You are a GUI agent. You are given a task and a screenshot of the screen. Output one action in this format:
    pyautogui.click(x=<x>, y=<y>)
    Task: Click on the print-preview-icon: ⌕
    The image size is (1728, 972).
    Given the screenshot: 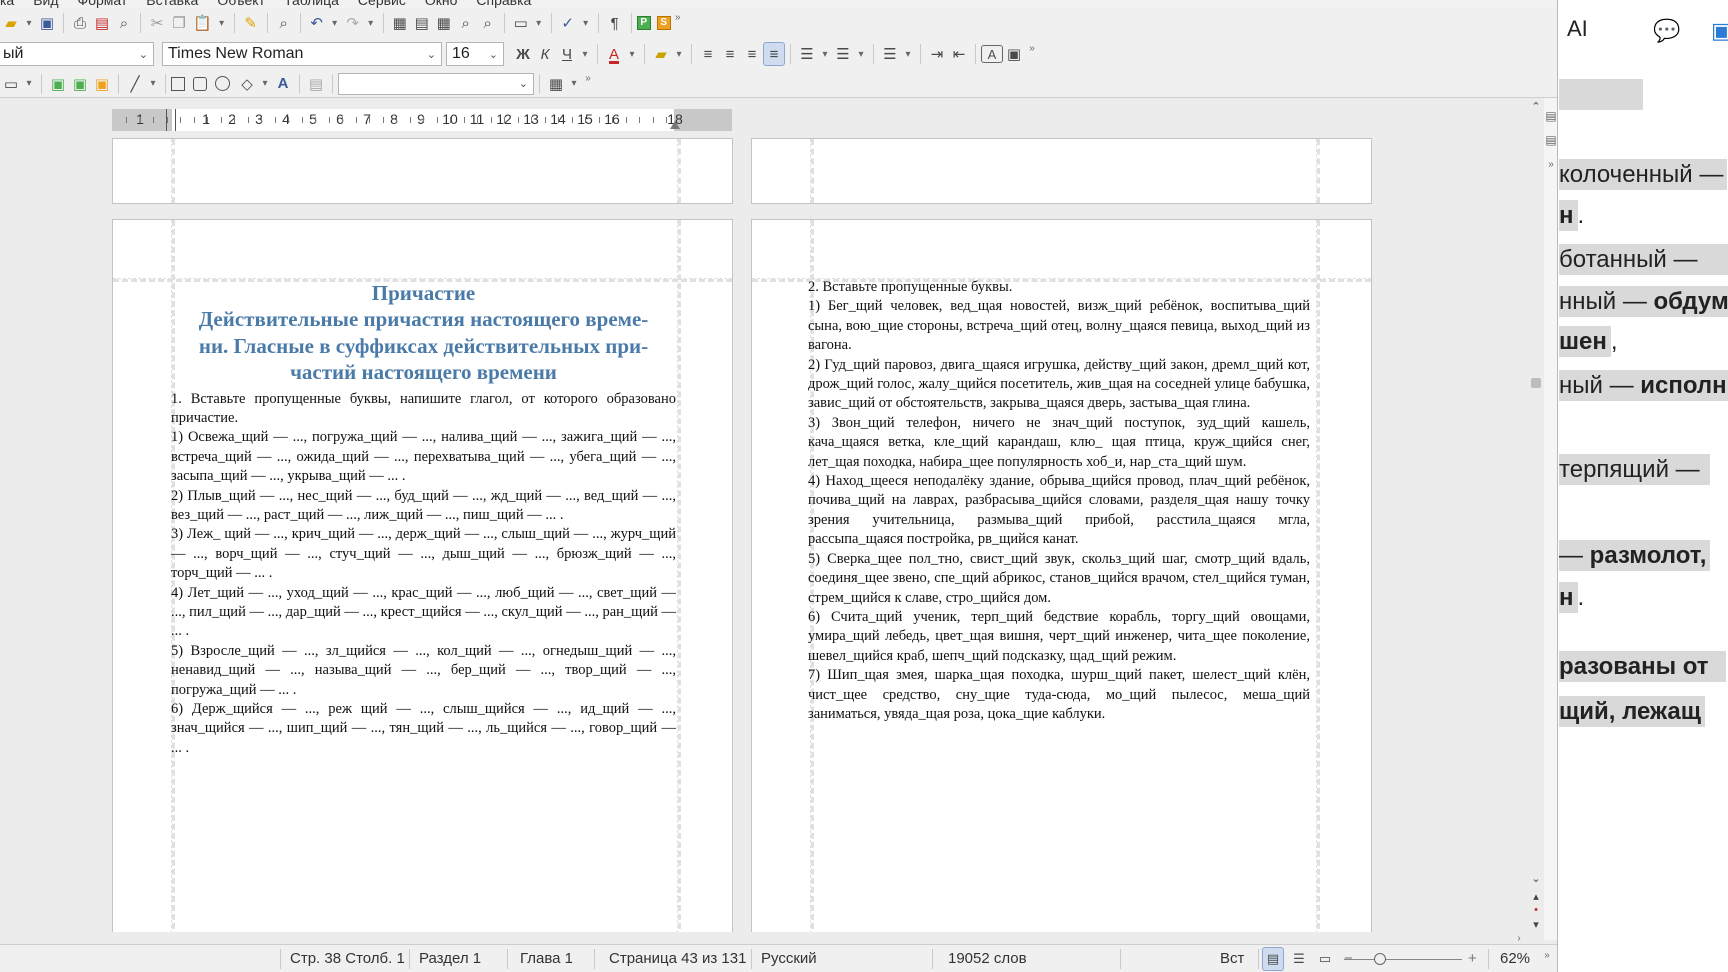 What is the action you would take?
    pyautogui.click(x=124, y=23)
    